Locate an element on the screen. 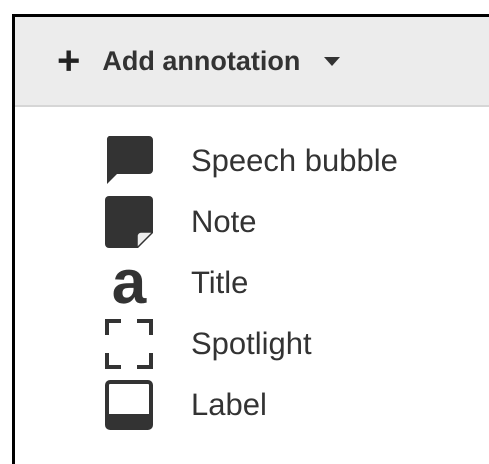  speech-bubble-icon is located at coordinates (129, 161).